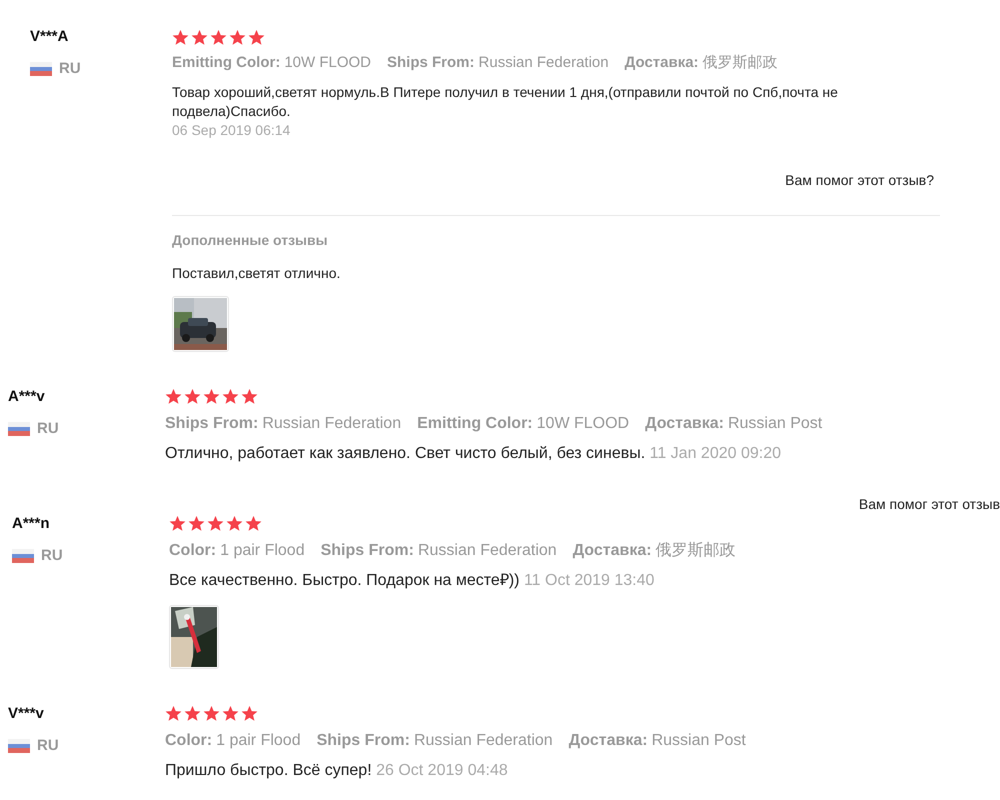  Describe the element at coordinates (268, 770) in the screenshot. I see `review-text: Пришло быстро. Всё супер!` at that location.